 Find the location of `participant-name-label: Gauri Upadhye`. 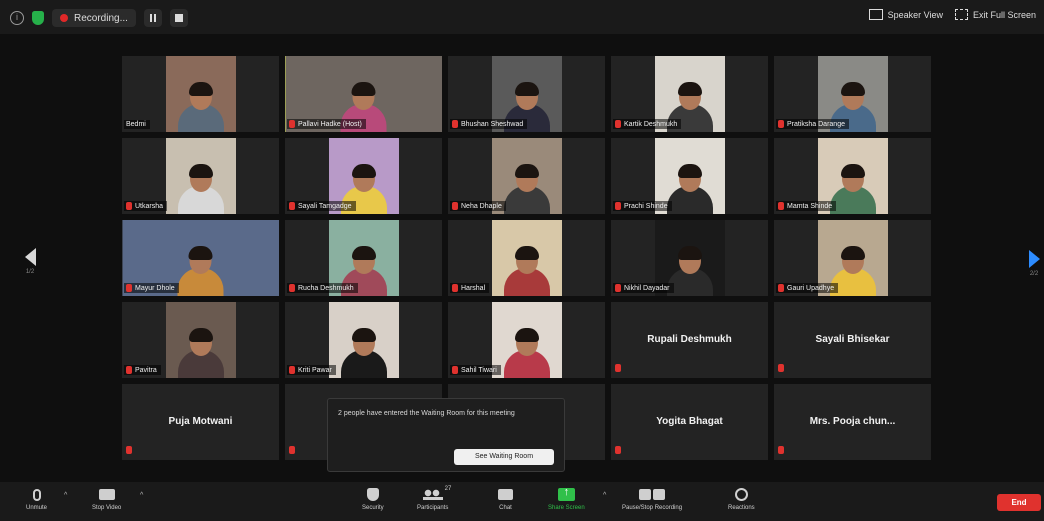

participant-name-label: Gauri Upadhye is located at coordinates (807, 288).